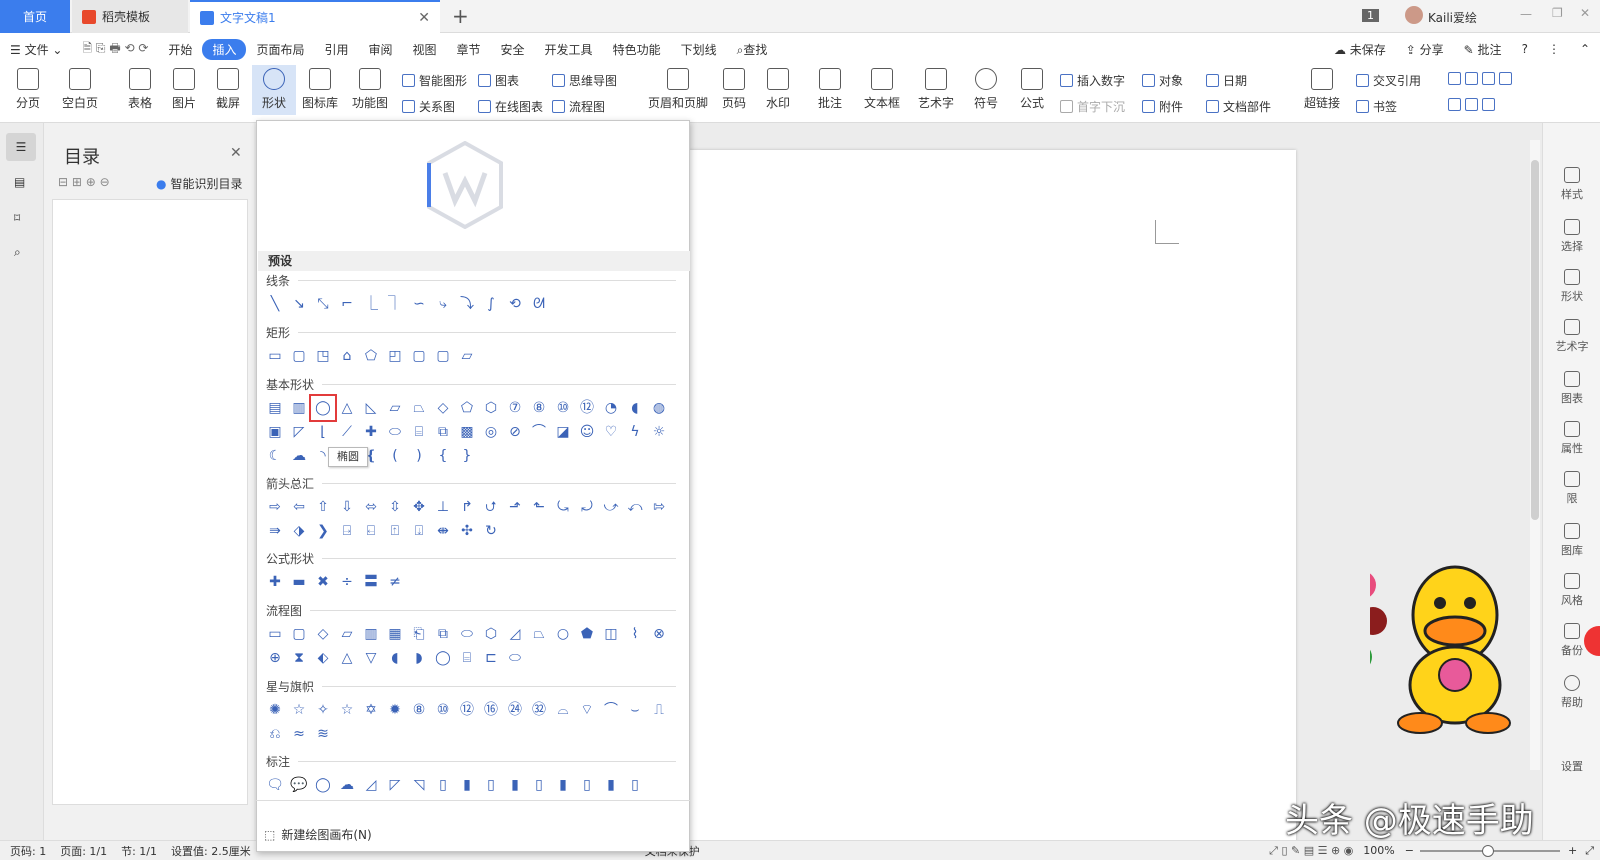 The image size is (1600, 860). Describe the element at coordinates (1452, 17) in the screenshot. I see `user-name: Kaili爱绘` at that location.